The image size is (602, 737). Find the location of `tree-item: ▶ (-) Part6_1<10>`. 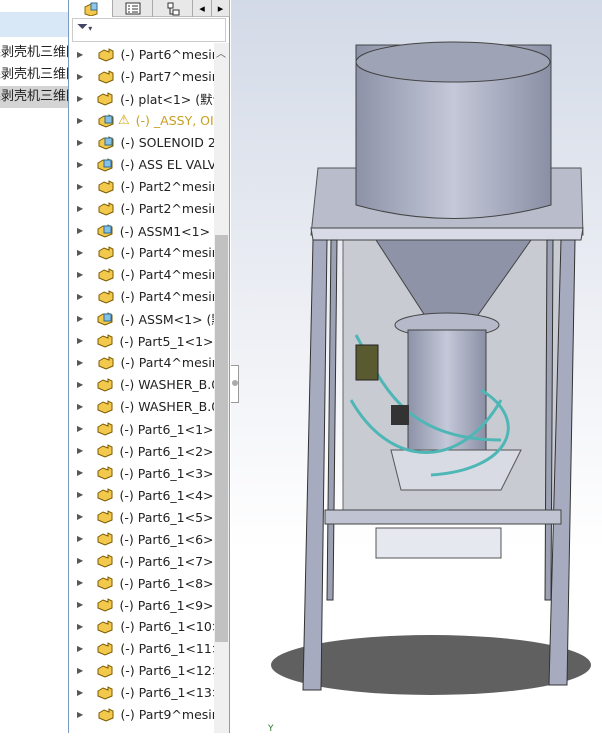

tree-item: ▶ (-) Part6_1<10> is located at coordinates (141, 626).